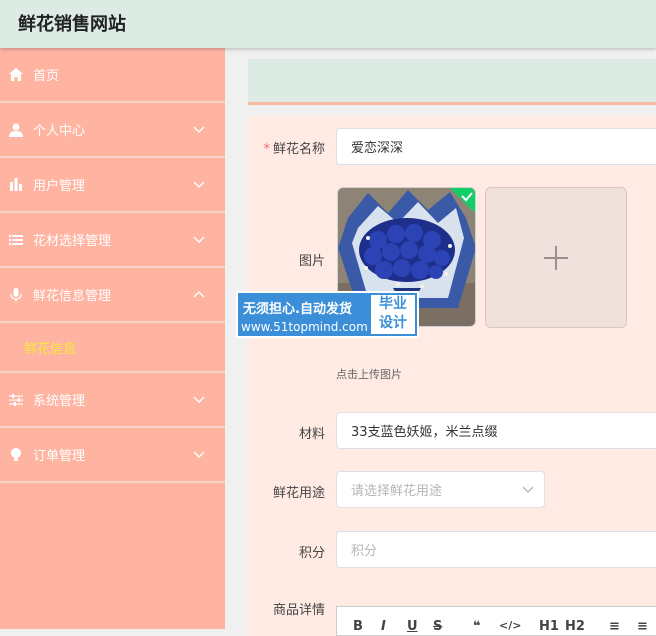 This screenshot has width=656, height=636. What do you see at coordinates (358, 626) in the screenshot?
I see `bold-button: B` at bounding box center [358, 626].